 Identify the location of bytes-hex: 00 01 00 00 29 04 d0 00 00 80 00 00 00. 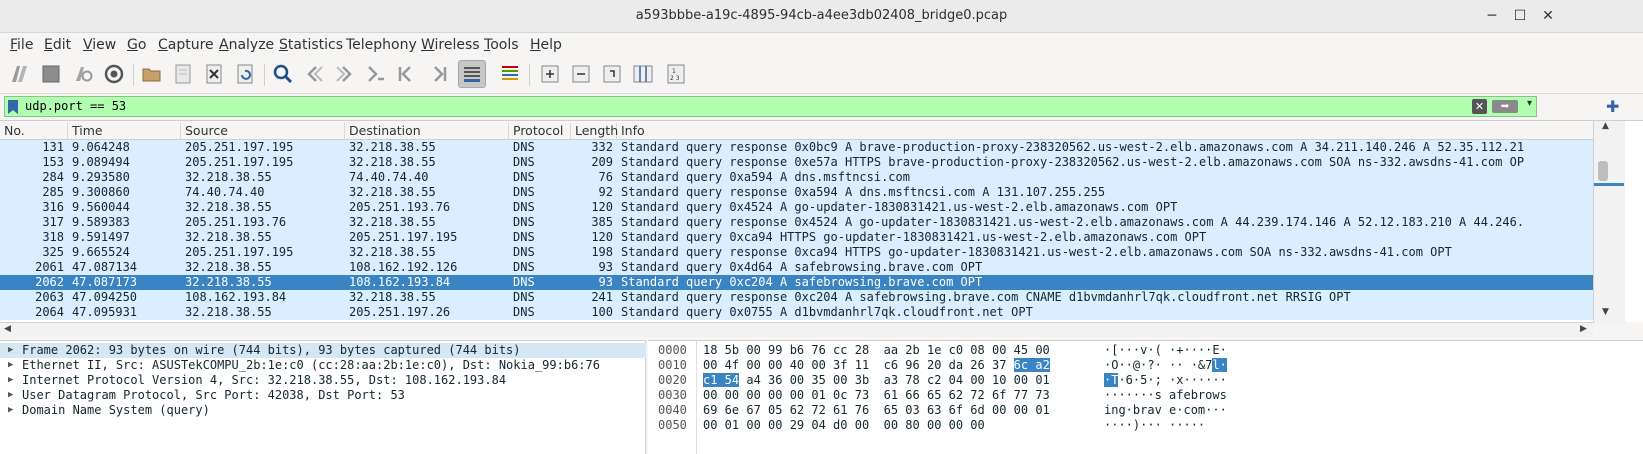
(844, 425).